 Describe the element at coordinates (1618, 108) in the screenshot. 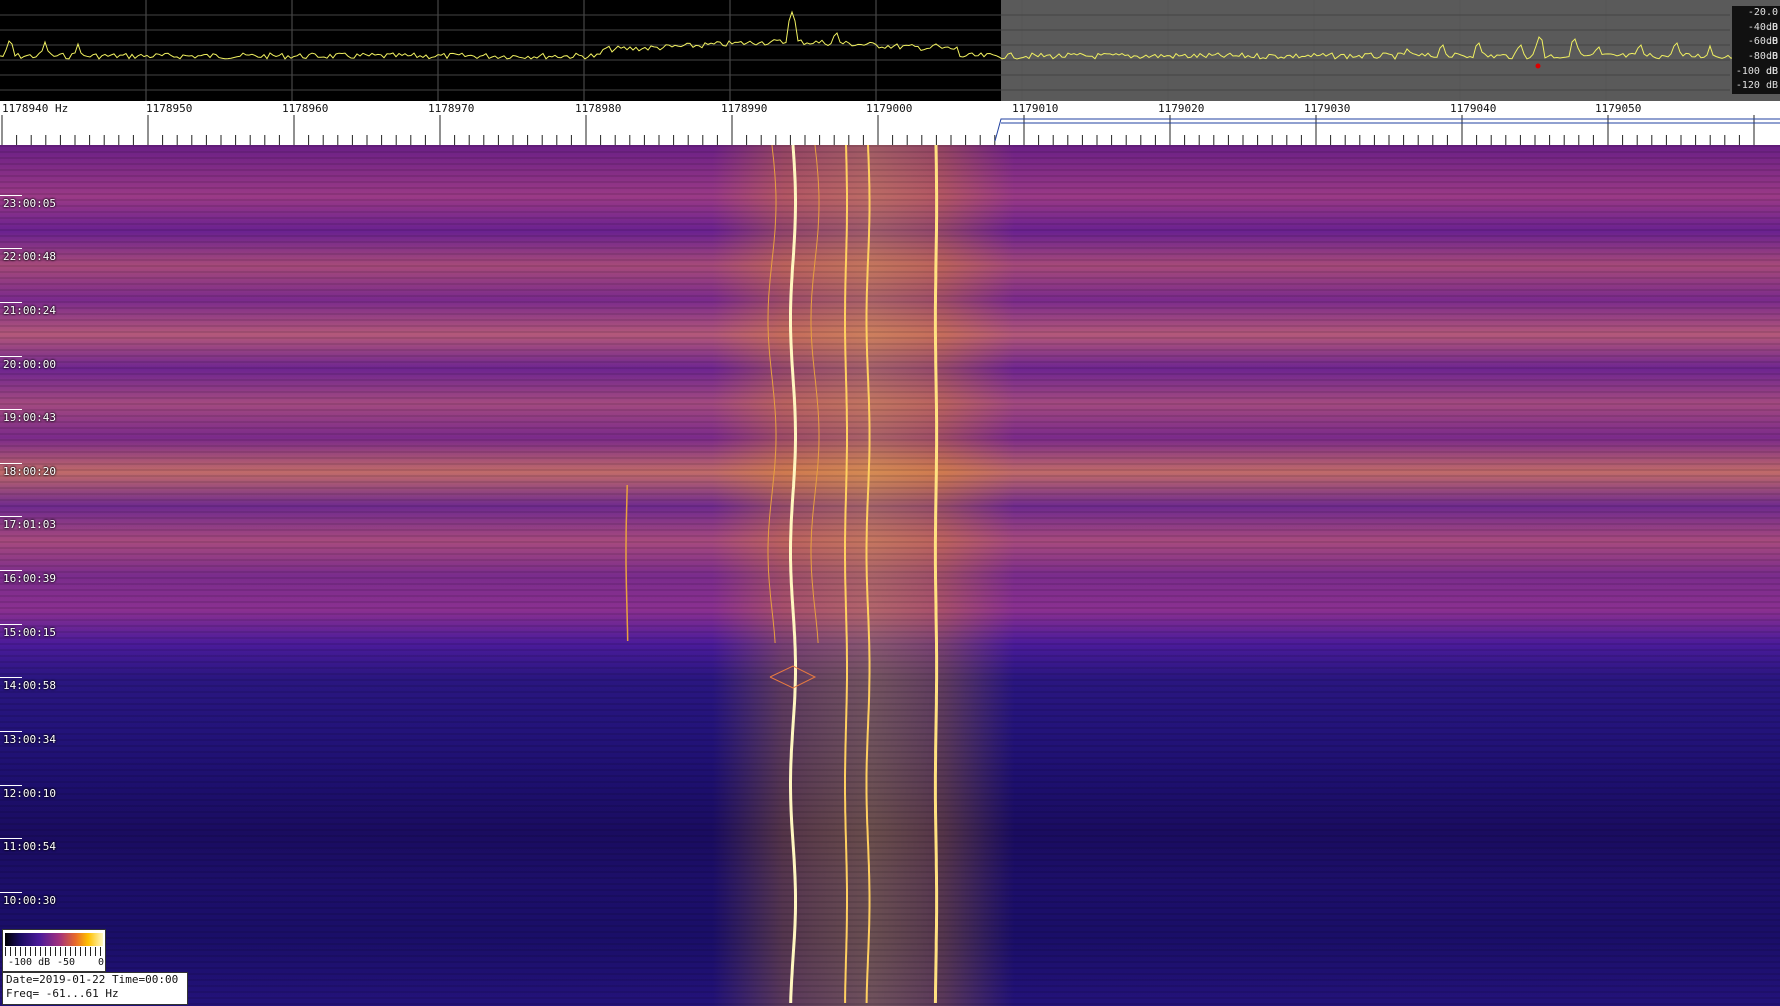

I see `freq-label: 1179050` at that location.